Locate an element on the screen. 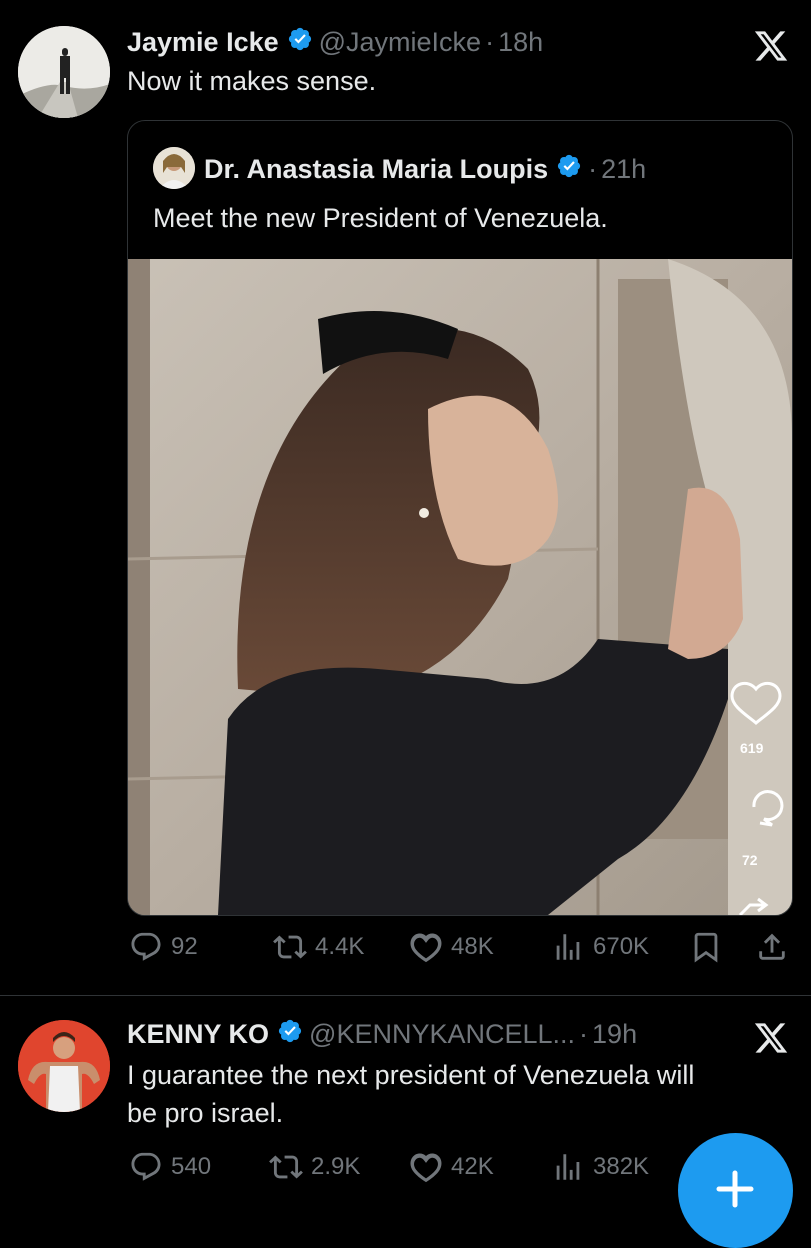  quote-timestamp: 21h is located at coordinates (623, 169).